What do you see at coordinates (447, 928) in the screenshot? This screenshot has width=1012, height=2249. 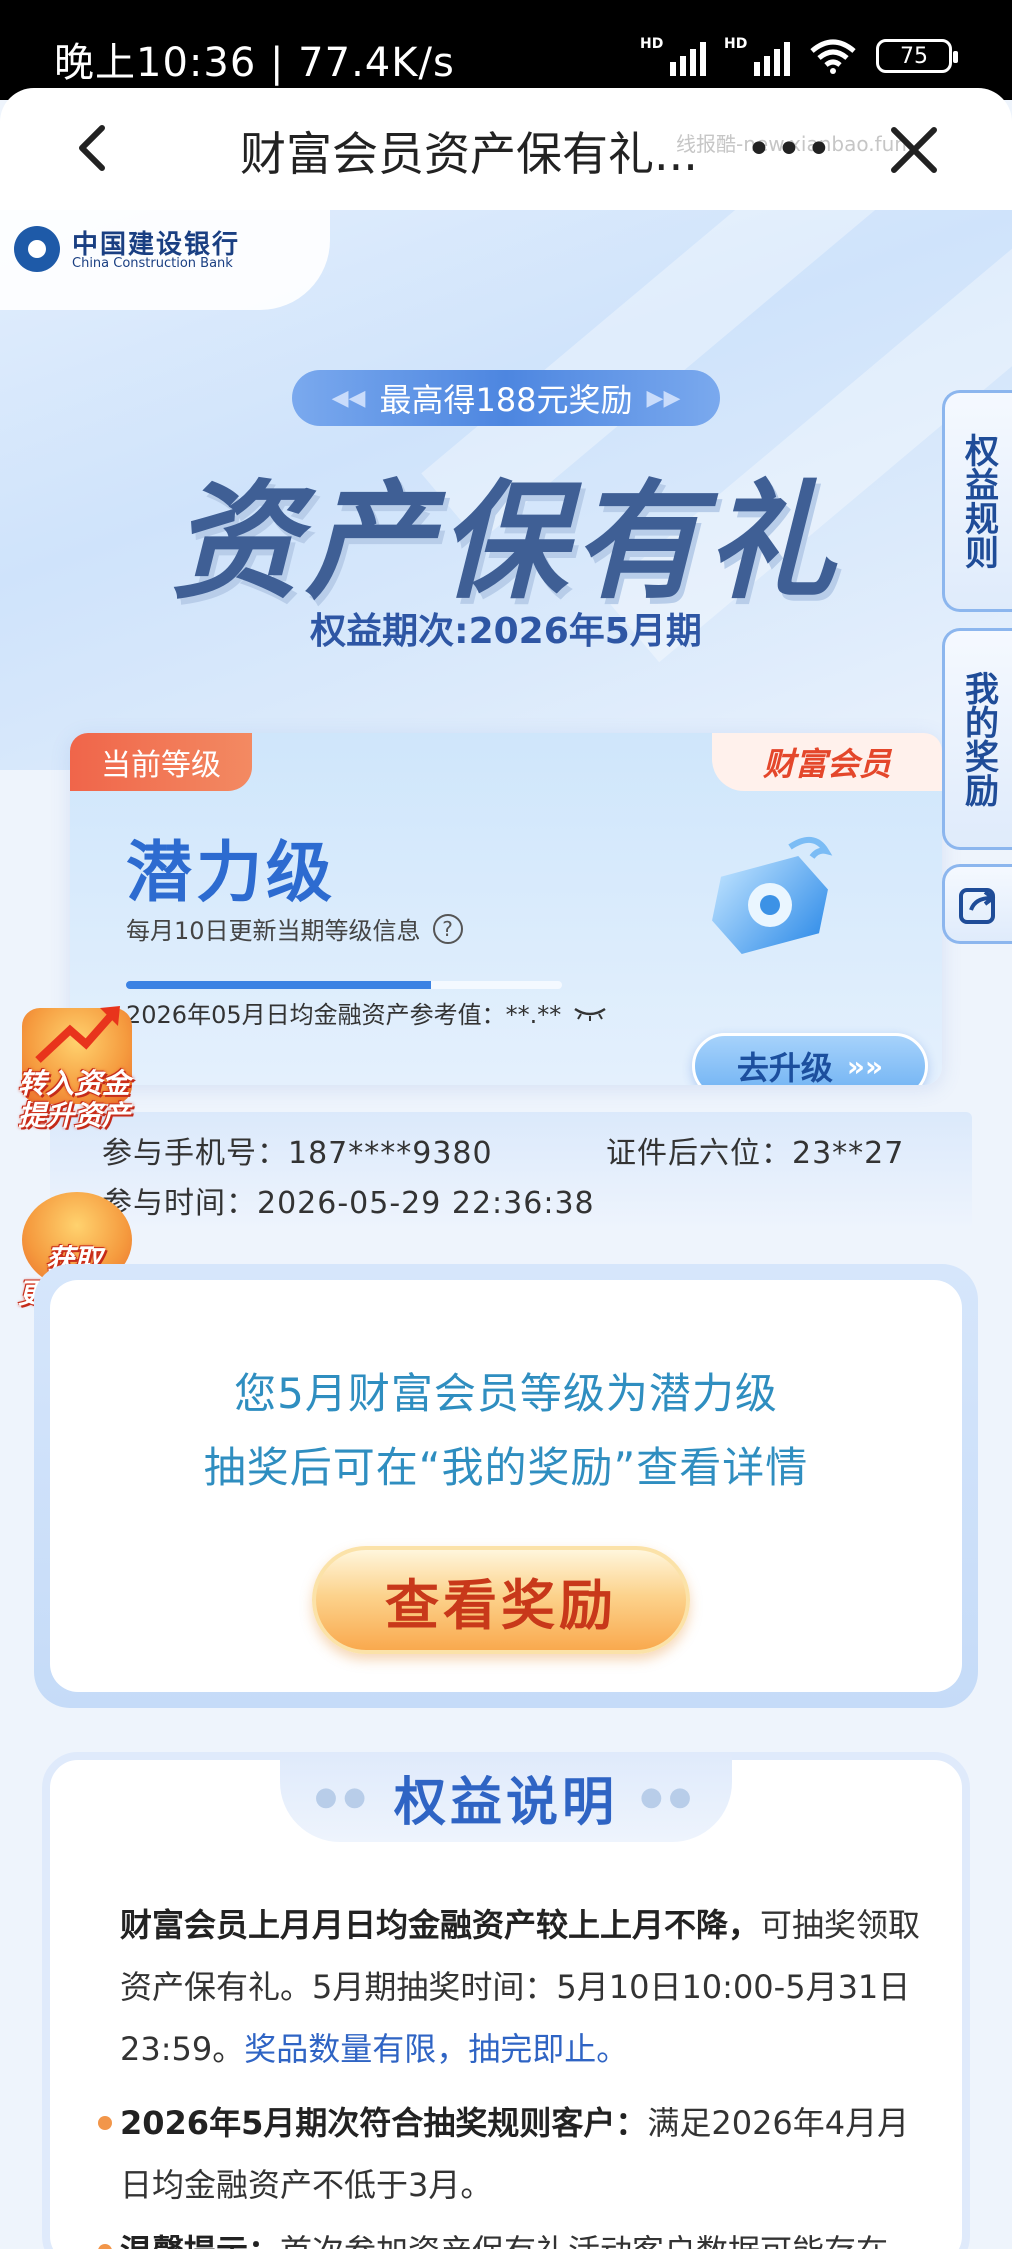 I see `help-icon: ?` at bounding box center [447, 928].